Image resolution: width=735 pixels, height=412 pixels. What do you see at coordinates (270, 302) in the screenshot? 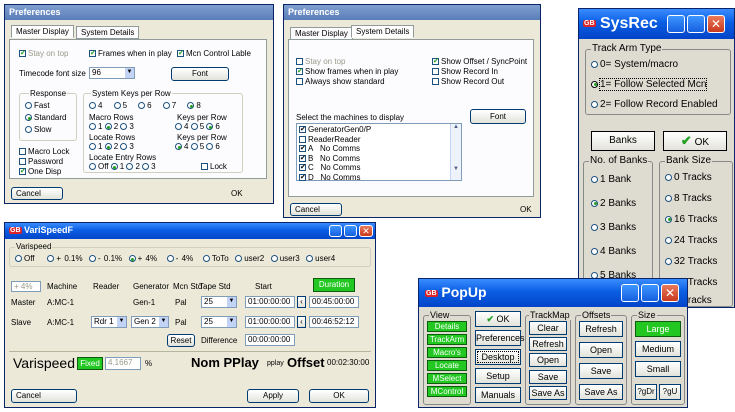
I see `master-start-field: 01:00:00:00` at bounding box center [270, 302].